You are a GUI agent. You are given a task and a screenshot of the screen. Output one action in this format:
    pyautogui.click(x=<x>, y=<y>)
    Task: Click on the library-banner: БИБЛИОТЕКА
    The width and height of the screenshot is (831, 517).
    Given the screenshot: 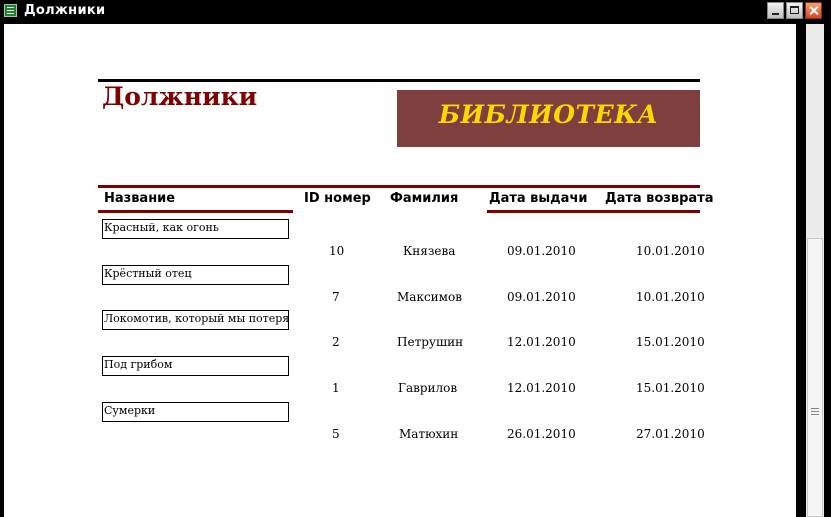 What is the action you would take?
    pyautogui.click(x=548, y=118)
    